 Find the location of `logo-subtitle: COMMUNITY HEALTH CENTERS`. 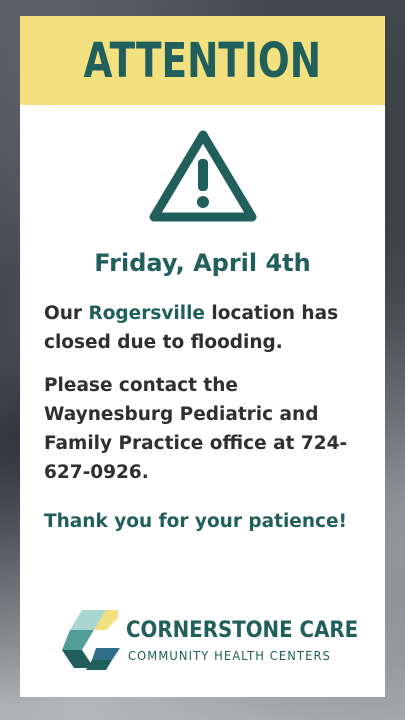

logo-subtitle: COMMUNITY HEALTH CENTERS is located at coordinates (229, 655).